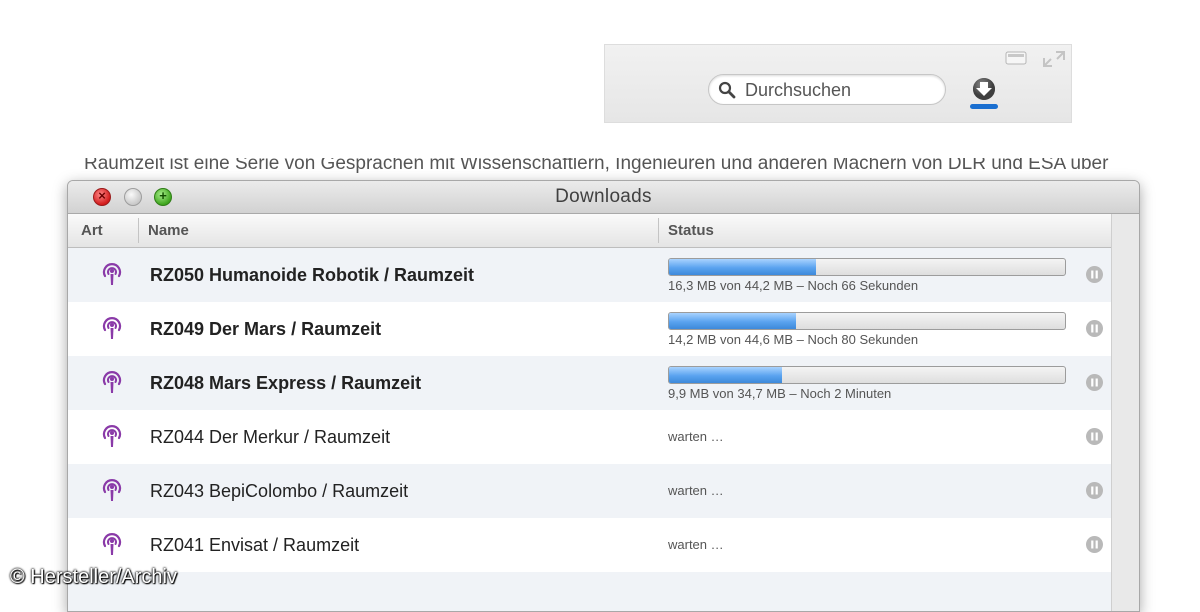 The height and width of the screenshot is (612, 1200). Describe the element at coordinates (691, 230) in the screenshot. I see `column-header-status: Status` at that location.